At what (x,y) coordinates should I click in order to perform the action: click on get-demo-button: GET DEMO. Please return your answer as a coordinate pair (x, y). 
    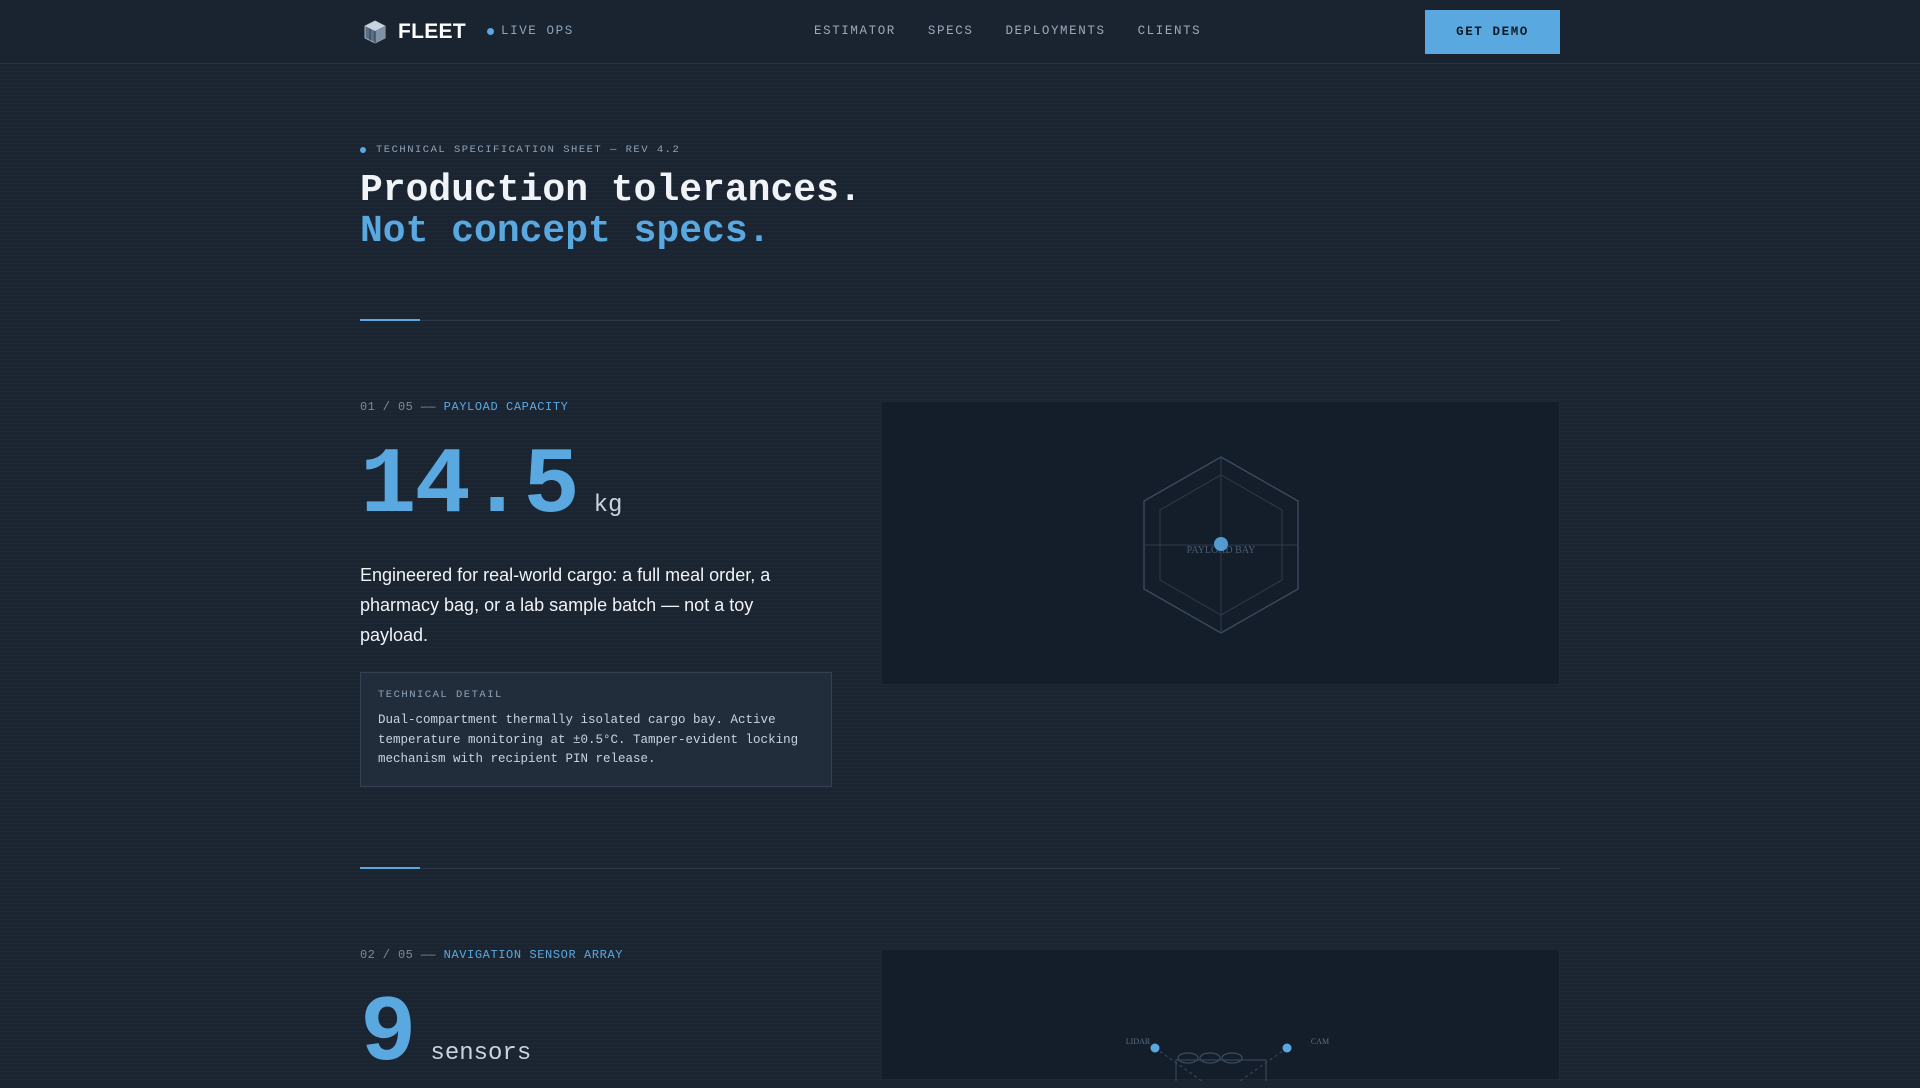
    Looking at the image, I should click on (1492, 32).